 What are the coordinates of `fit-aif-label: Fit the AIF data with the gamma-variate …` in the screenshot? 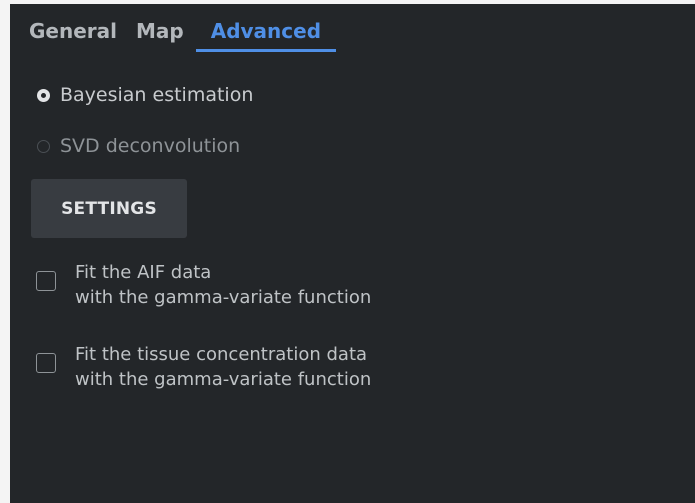 It's located at (223, 285).